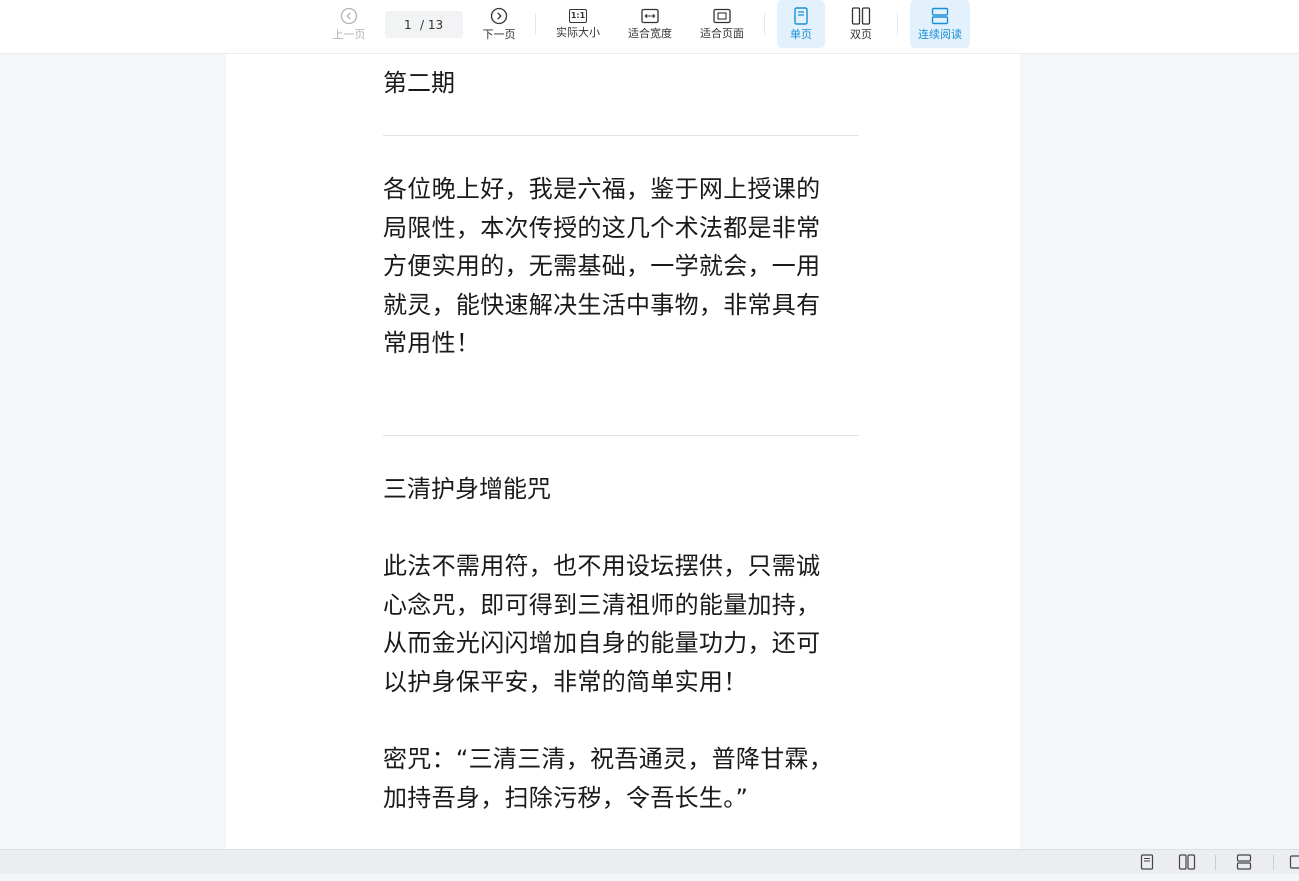  I want to click on bottom-edge, so click(649, 877).